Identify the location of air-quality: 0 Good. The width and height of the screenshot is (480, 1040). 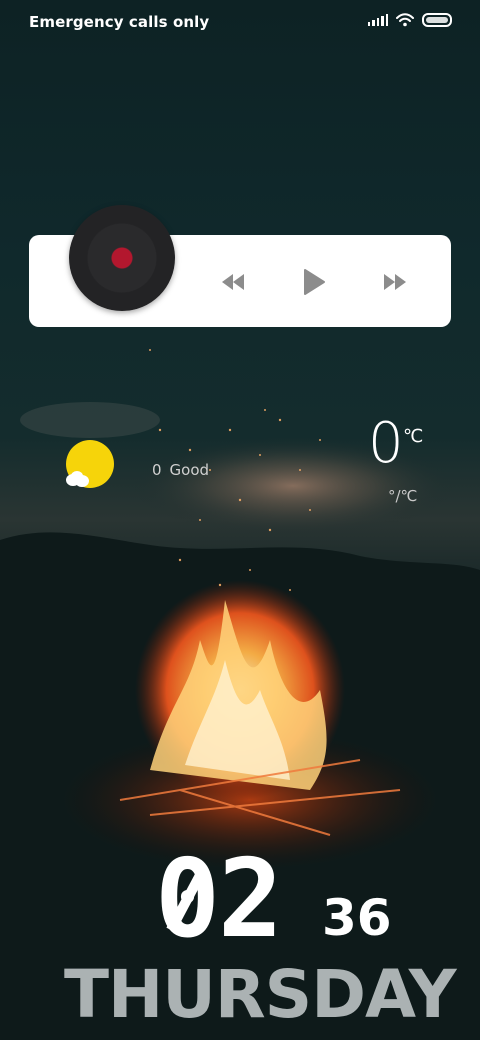
(180, 470).